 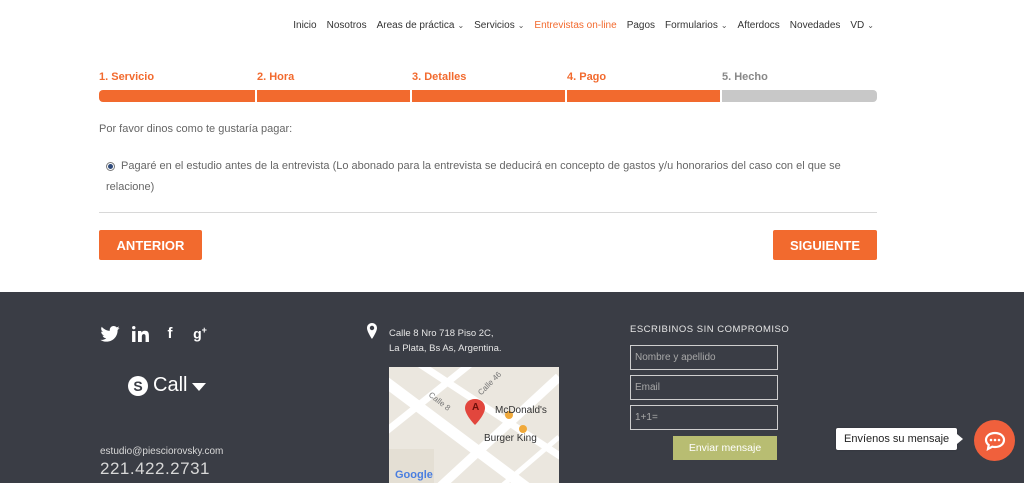 What do you see at coordinates (439, 77) in the screenshot?
I see `step-label: 3. Detalles` at bounding box center [439, 77].